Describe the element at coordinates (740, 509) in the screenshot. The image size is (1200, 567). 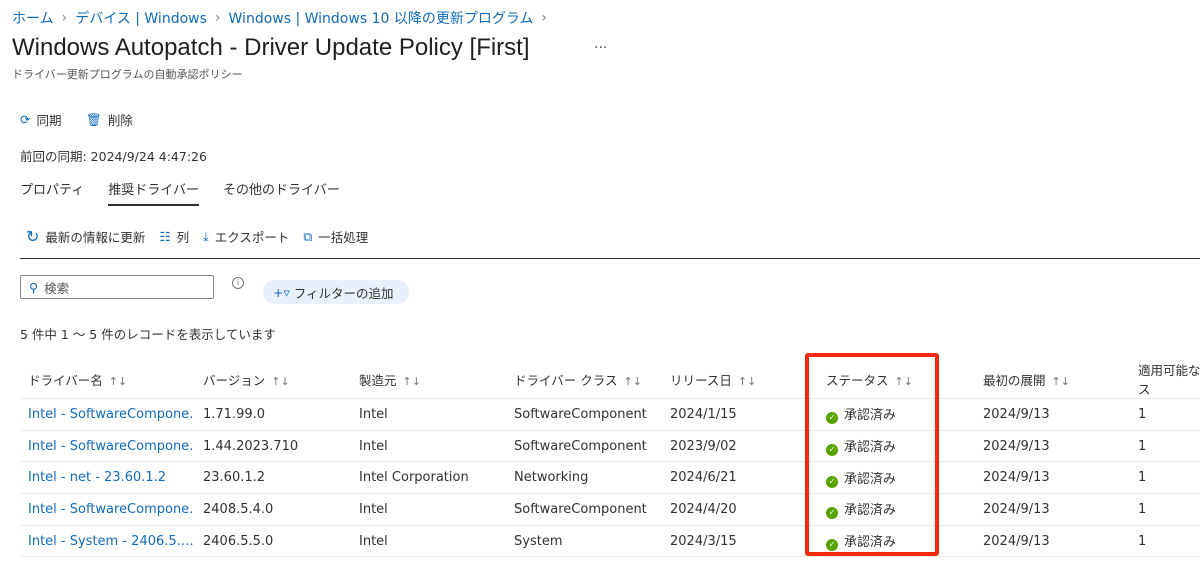
I see `table-cell: 2024/4/20` at that location.